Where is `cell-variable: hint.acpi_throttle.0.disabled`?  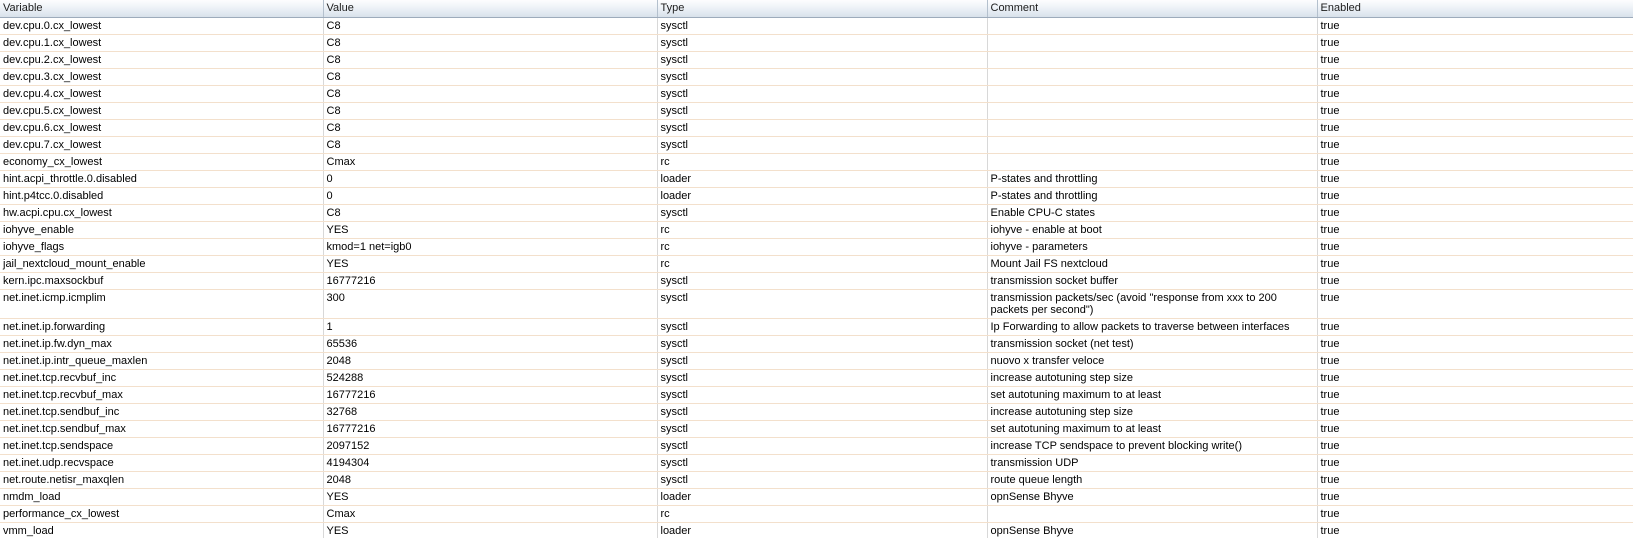
cell-variable: hint.acpi_throttle.0.disabled is located at coordinates (162, 179).